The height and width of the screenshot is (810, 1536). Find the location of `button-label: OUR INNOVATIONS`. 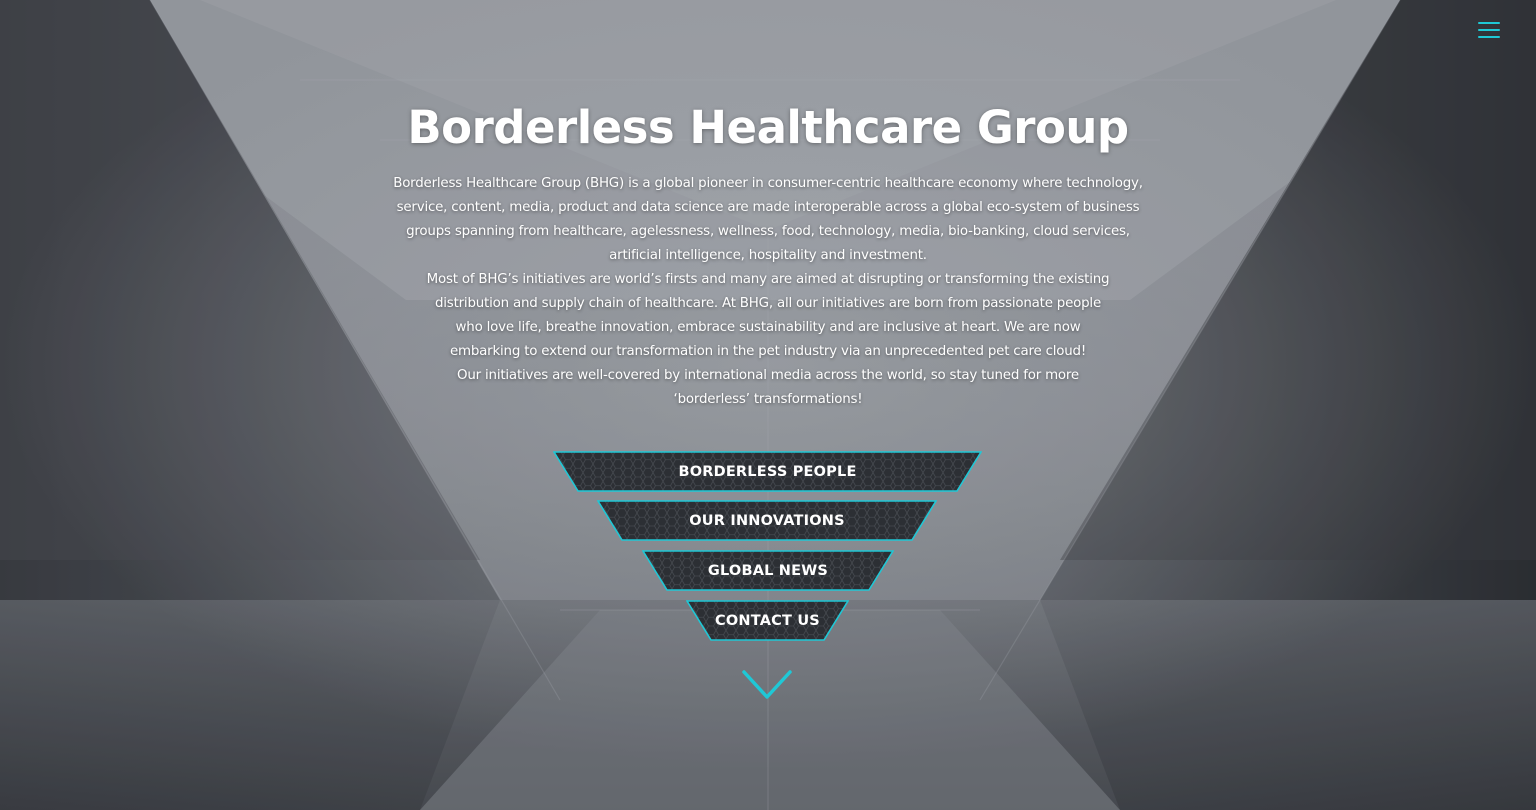

button-label: OUR INNOVATIONS is located at coordinates (767, 520).